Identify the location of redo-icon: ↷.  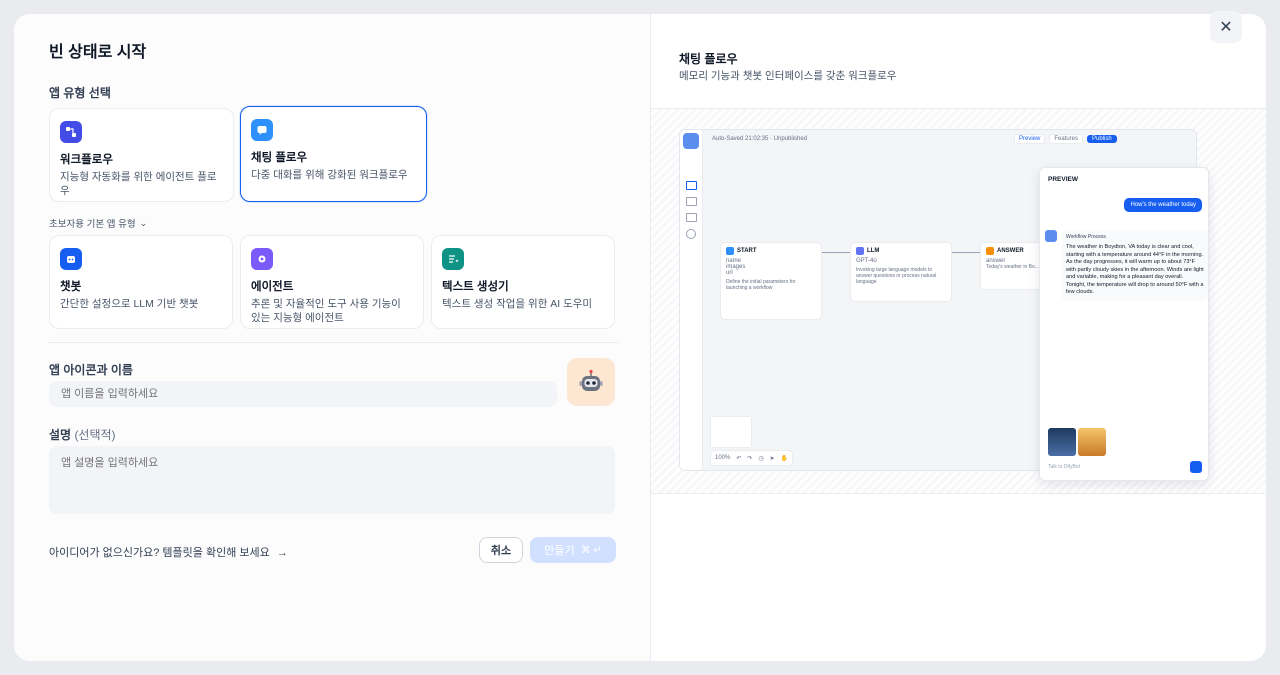
(749, 458).